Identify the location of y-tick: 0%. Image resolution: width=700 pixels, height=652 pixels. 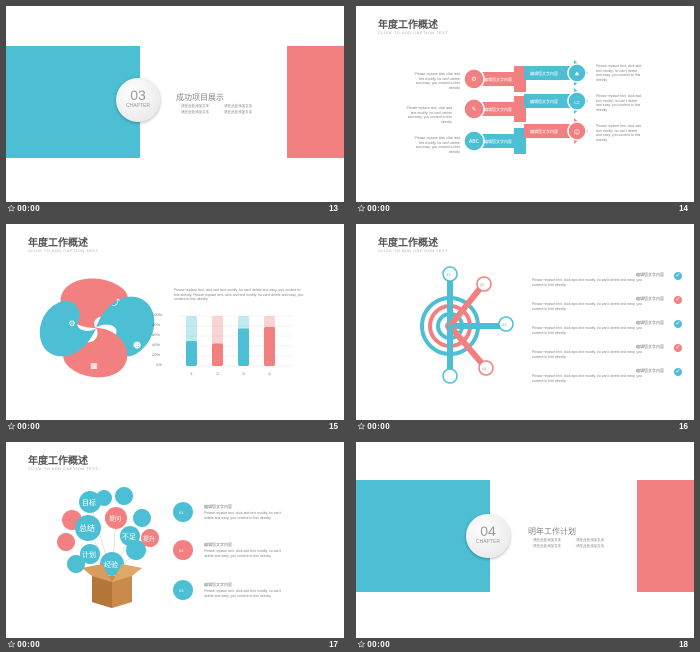
(159, 364).